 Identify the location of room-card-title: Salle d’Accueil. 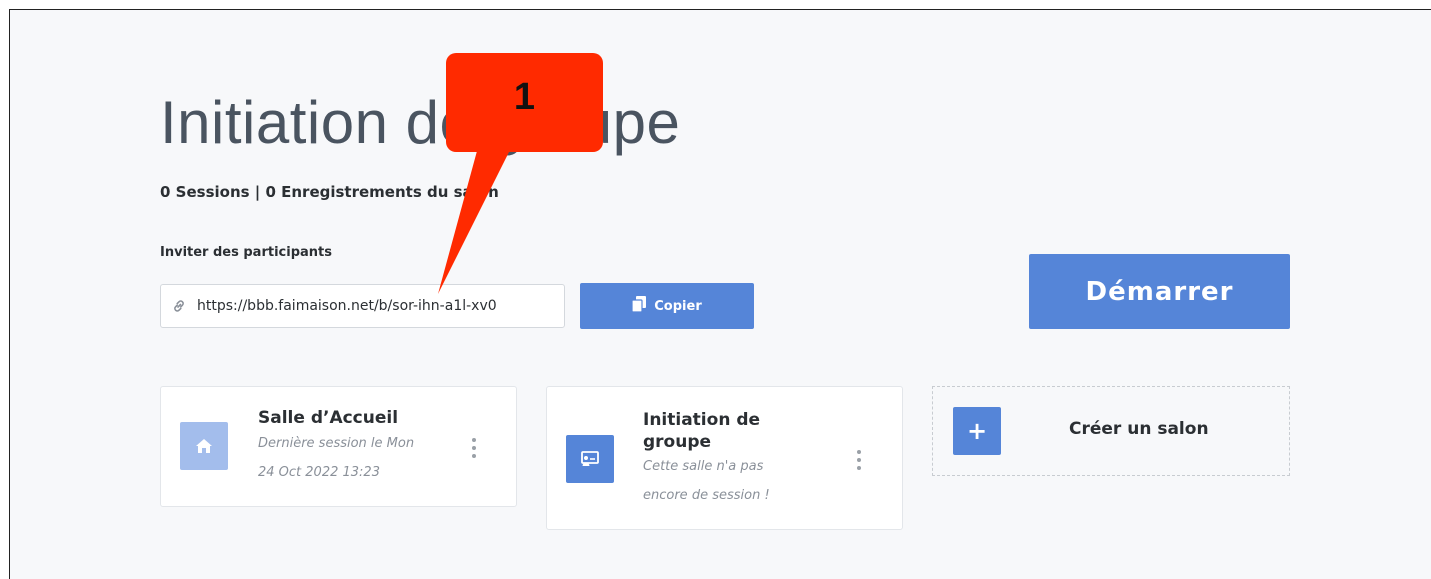
(328, 418).